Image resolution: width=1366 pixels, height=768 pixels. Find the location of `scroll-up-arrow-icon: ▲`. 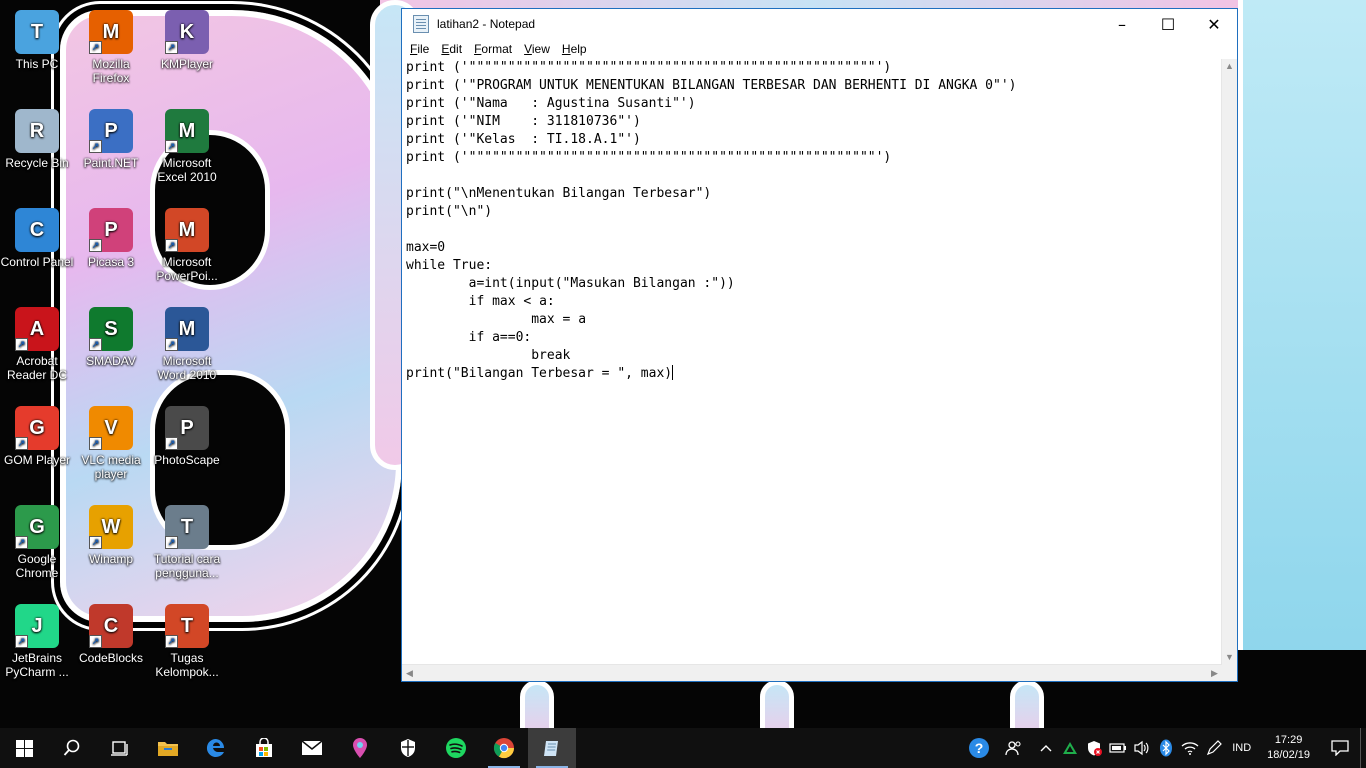

scroll-up-arrow-icon: ▲ is located at coordinates (1229, 66).